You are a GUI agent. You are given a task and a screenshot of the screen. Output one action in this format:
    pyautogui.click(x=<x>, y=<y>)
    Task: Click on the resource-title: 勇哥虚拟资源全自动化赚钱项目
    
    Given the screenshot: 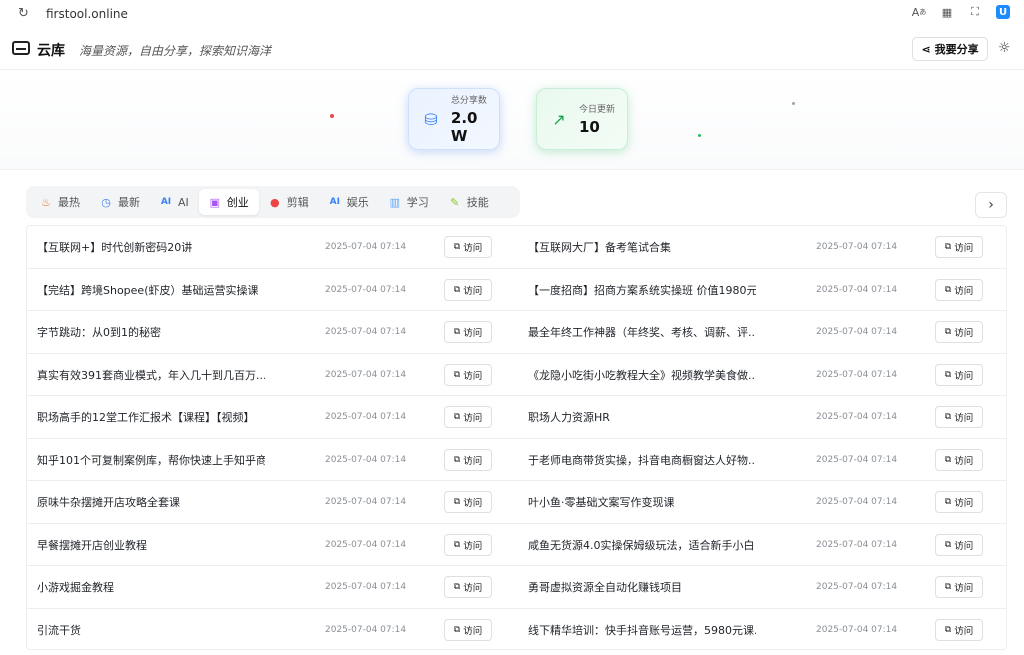 What is the action you would take?
    pyautogui.click(x=605, y=587)
    